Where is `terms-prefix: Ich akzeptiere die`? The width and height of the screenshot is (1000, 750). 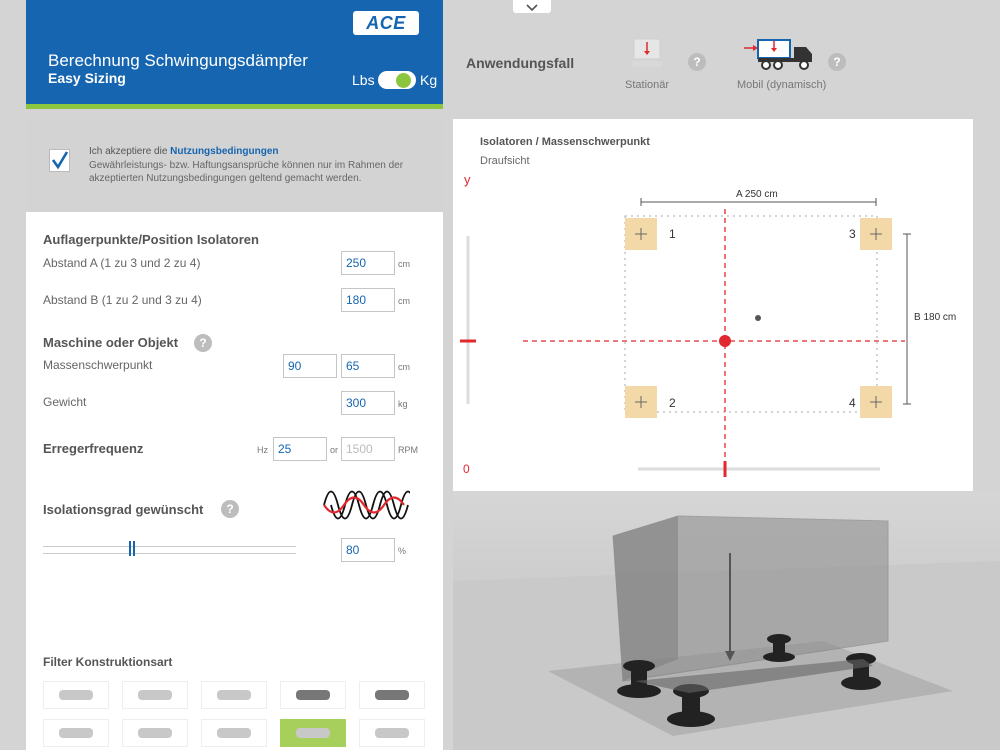 terms-prefix: Ich akzeptiere die is located at coordinates (130, 151).